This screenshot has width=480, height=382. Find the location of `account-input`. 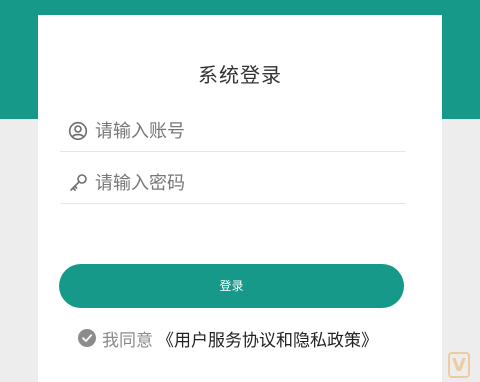

account-input is located at coordinates (235, 131).